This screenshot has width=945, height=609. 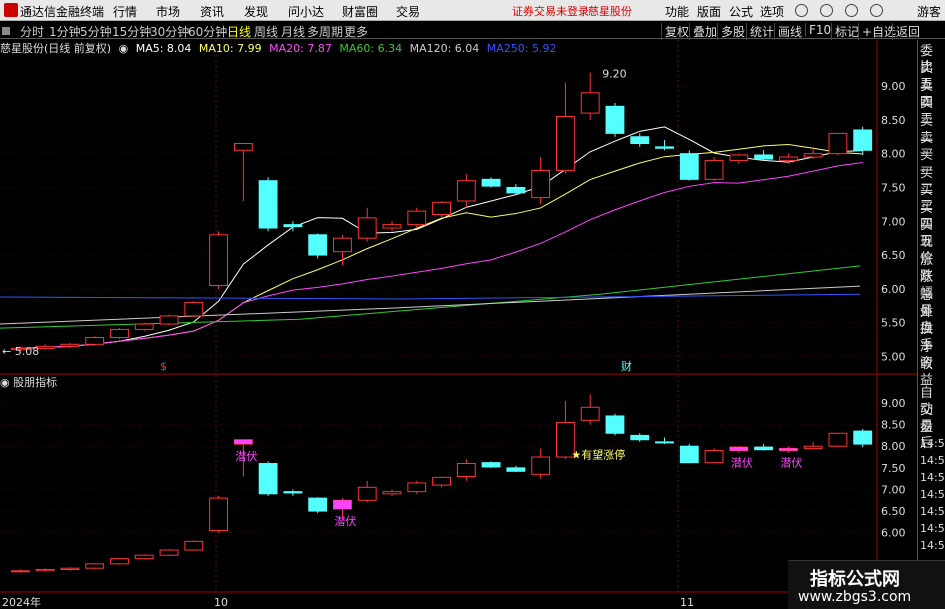 What do you see at coordinates (28, 382) in the screenshot?
I see `sub-indicator-header: ◉ 股朋指标` at bounding box center [28, 382].